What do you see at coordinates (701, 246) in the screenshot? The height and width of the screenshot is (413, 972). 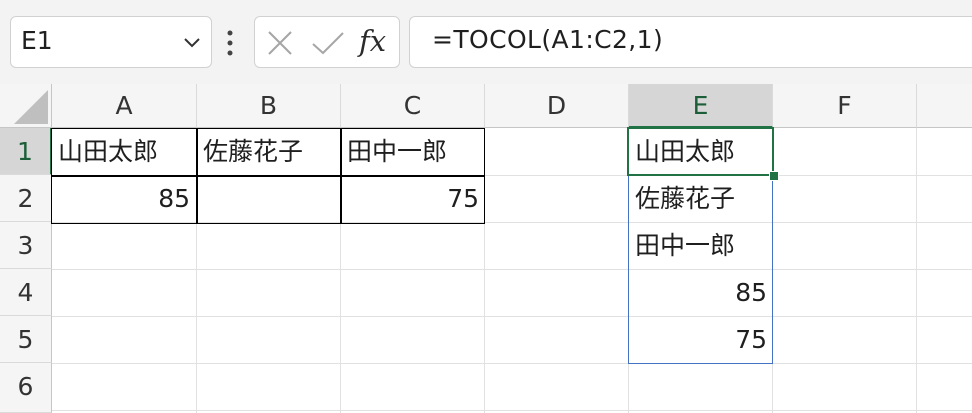 I see `cell-e3: 田中一郎` at bounding box center [701, 246].